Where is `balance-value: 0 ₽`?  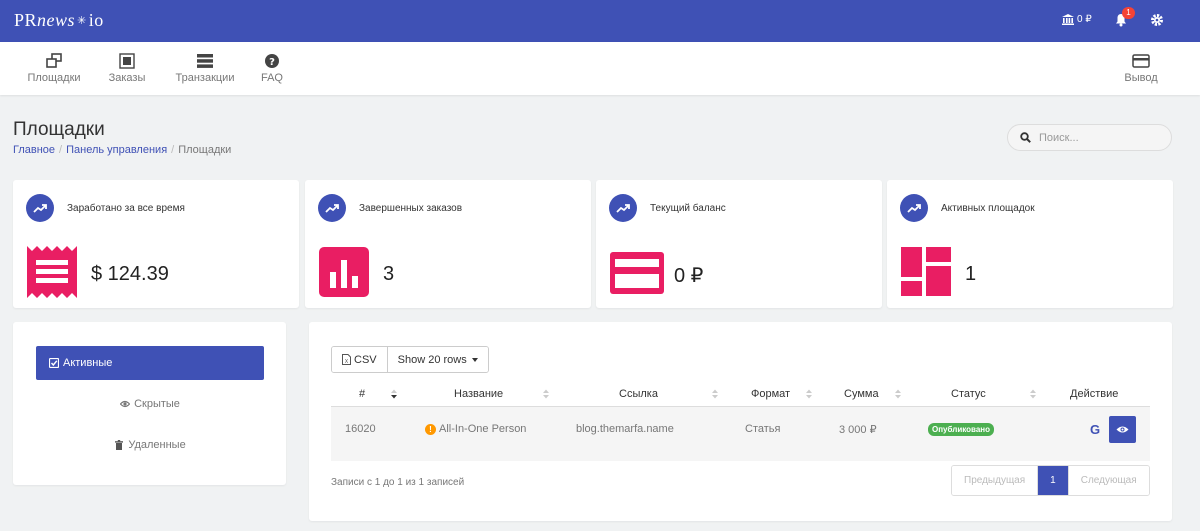 balance-value: 0 ₽ is located at coordinates (1084, 19).